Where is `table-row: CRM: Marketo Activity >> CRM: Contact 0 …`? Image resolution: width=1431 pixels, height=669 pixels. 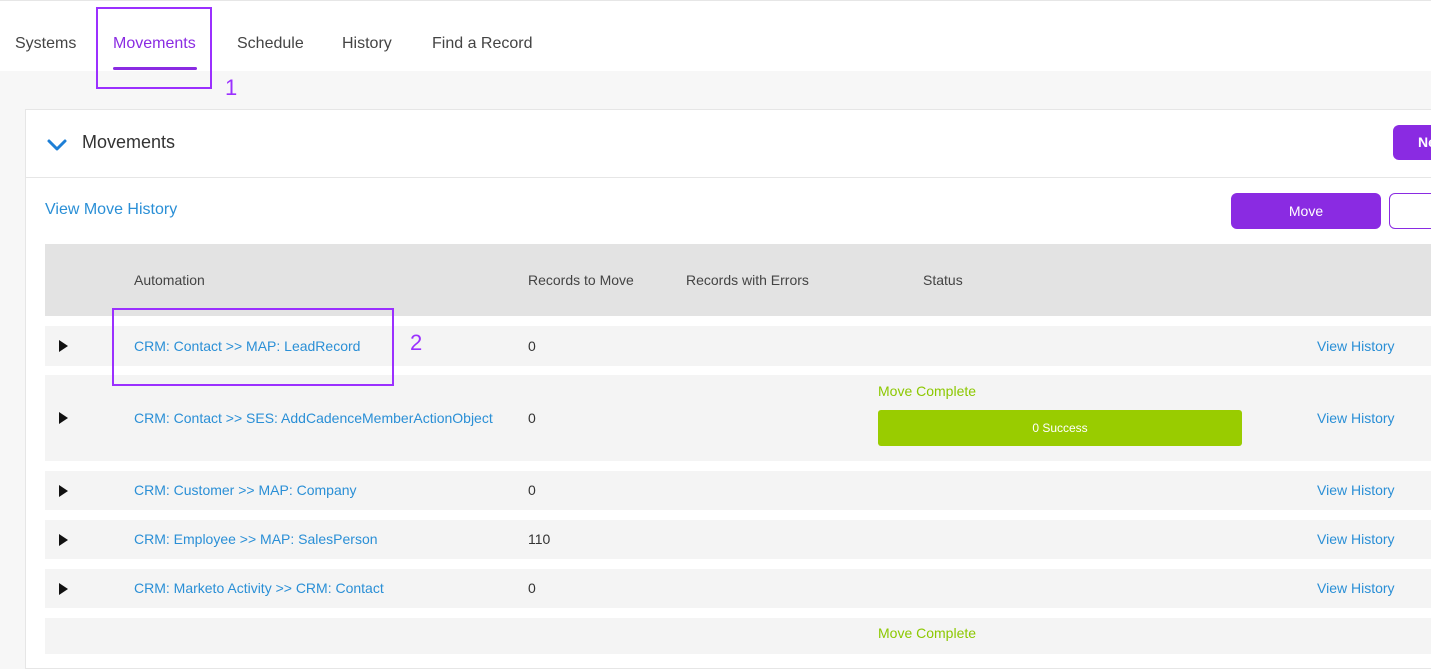 table-row: CRM: Marketo Activity >> CRM: Contact 0 … is located at coordinates (738, 588).